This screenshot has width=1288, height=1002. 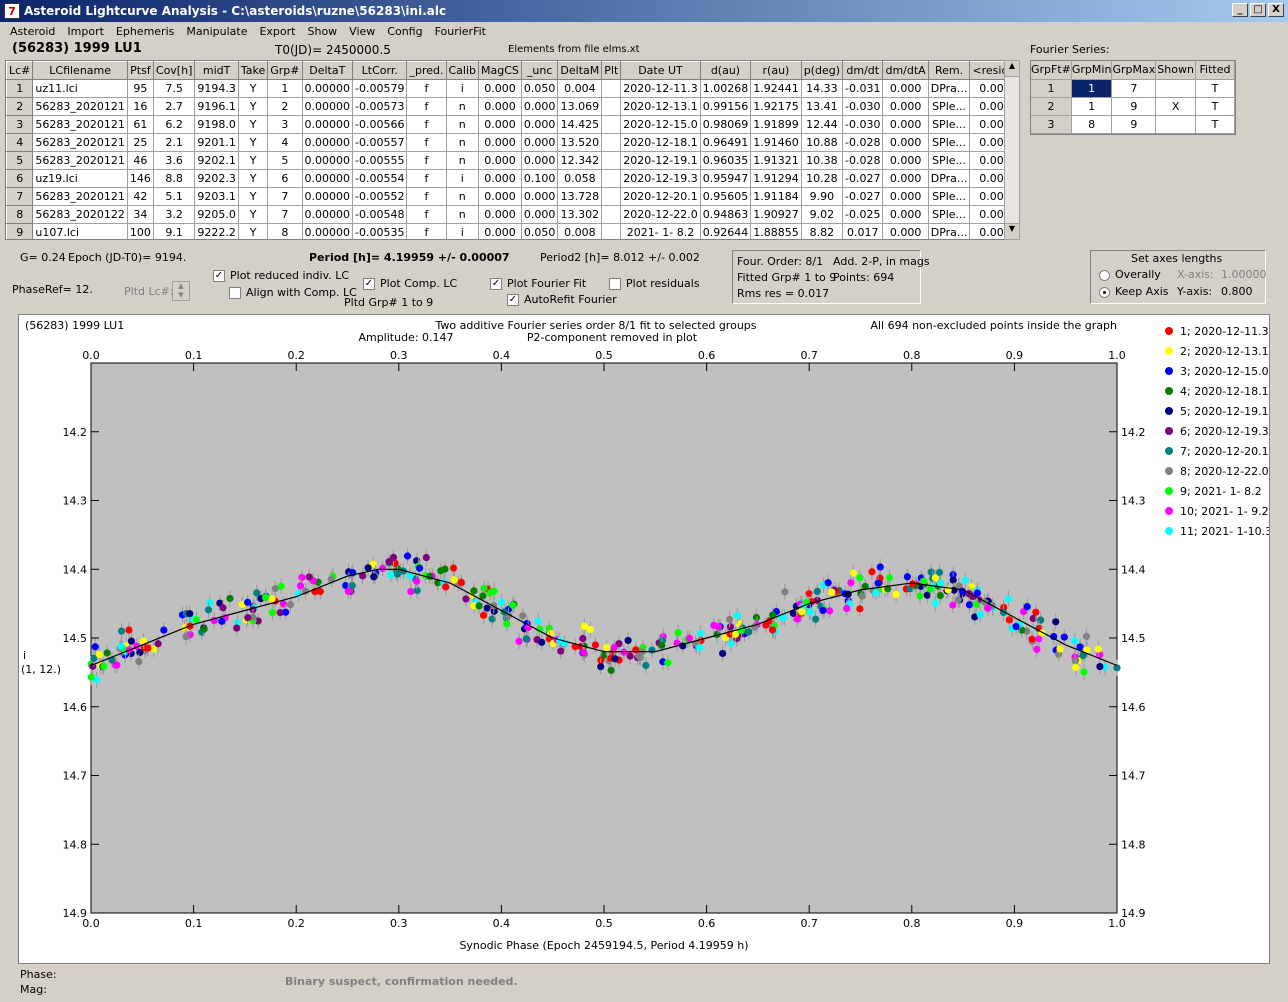 What do you see at coordinates (20, 160) in the screenshot?
I see `row-number: 5` at bounding box center [20, 160].